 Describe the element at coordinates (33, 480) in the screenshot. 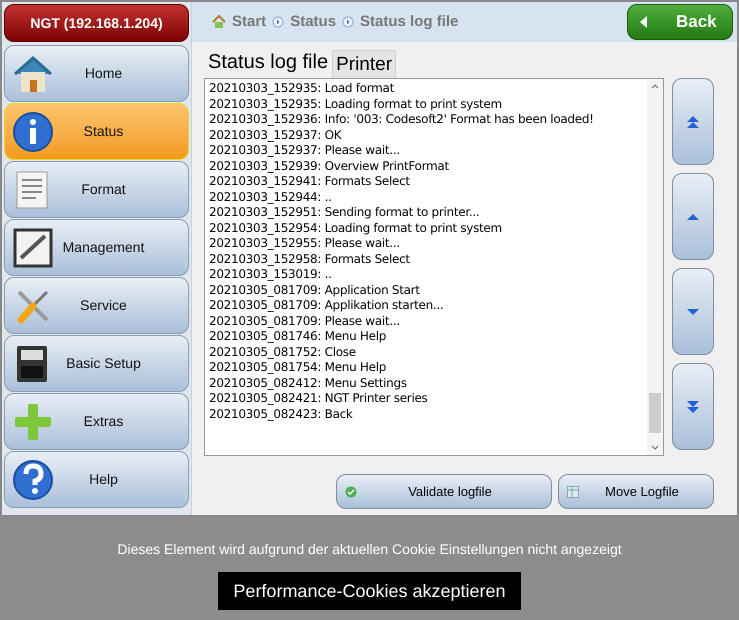

I see `help-icon` at that location.